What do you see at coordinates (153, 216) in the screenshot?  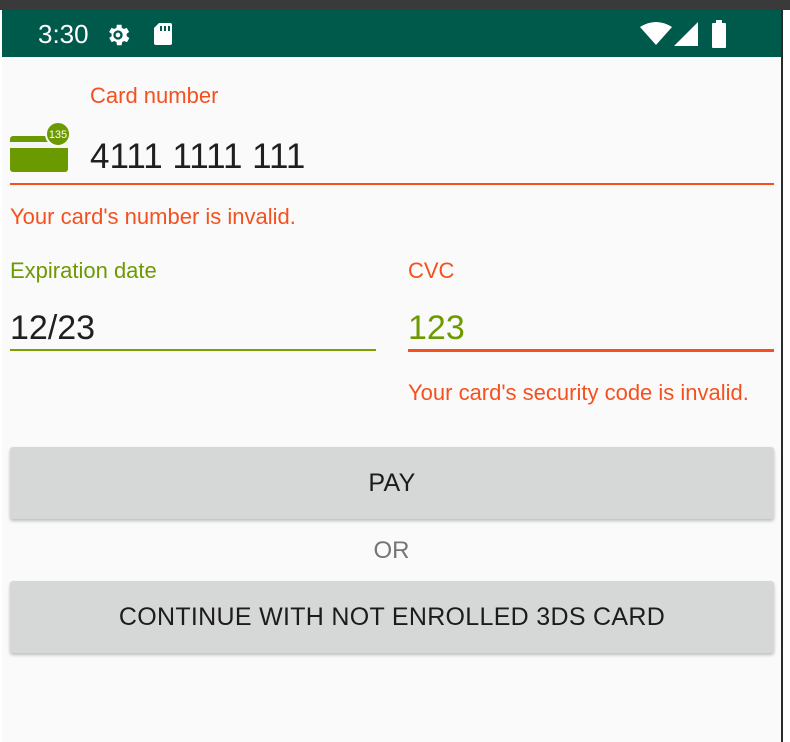 I see `card-number-error: Your card's number is invalid.` at bounding box center [153, 216].